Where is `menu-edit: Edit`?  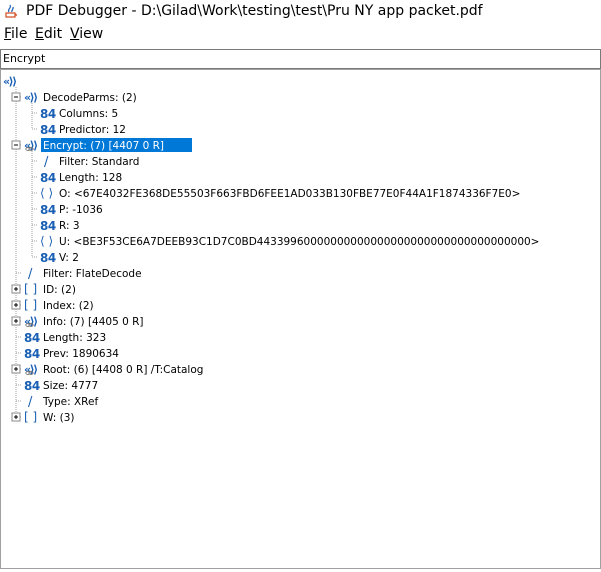 menu-edit: Edit is located at coordinates (48, 34).